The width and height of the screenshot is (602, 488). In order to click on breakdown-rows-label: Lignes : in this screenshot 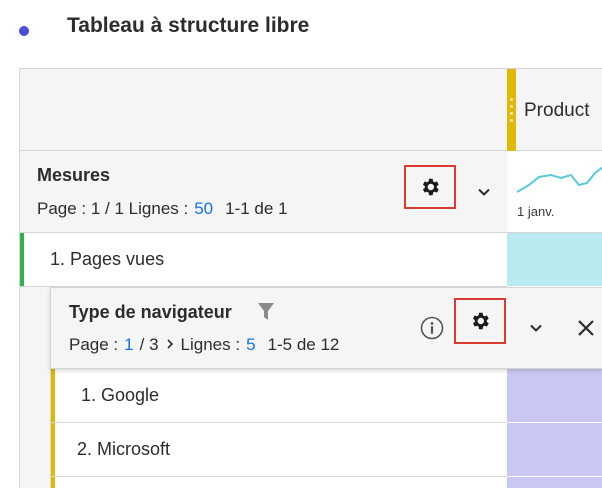, I will do `click(210, 344)`.